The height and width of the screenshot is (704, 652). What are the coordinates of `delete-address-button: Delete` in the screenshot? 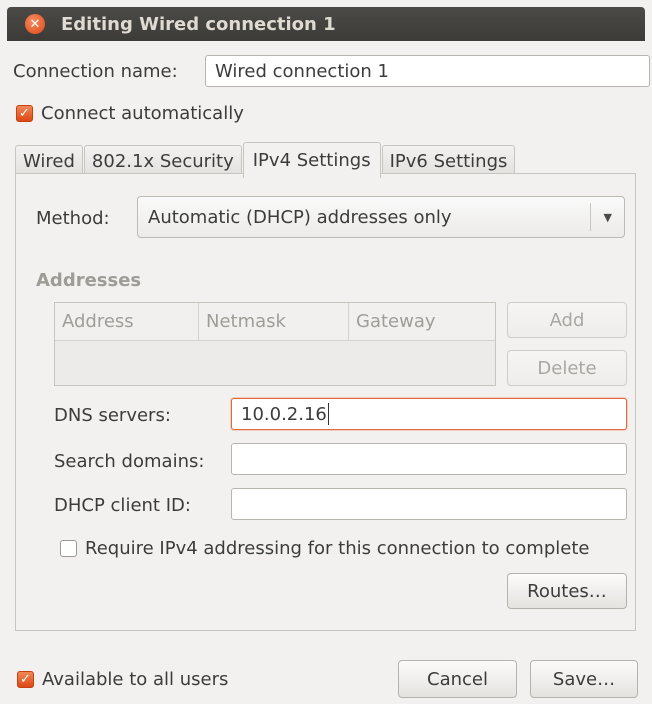 It's located at (567, 368).